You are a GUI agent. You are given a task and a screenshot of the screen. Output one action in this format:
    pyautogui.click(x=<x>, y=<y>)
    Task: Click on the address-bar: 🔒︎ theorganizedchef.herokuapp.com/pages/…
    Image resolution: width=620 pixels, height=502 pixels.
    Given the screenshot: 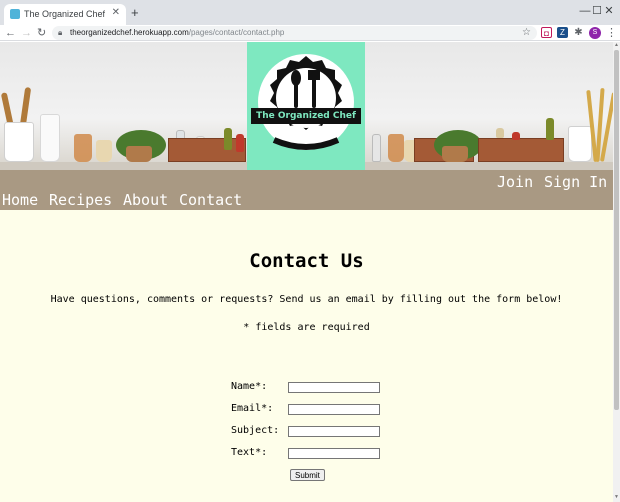 What is the action you would take?
    pyautogui.click(x=294, y=33)
    